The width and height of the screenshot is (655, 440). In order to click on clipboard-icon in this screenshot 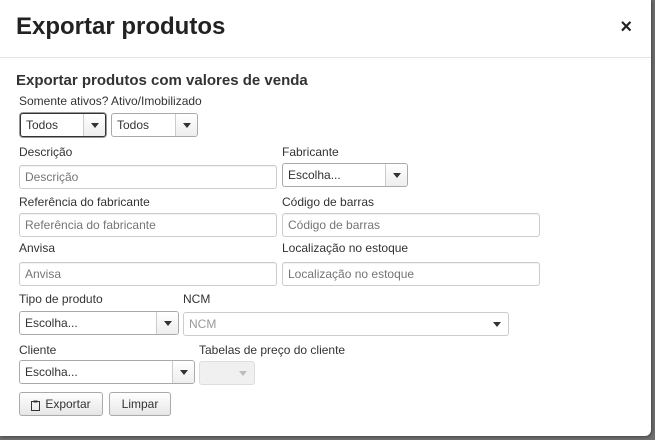, I will do `click(36, 405)`.